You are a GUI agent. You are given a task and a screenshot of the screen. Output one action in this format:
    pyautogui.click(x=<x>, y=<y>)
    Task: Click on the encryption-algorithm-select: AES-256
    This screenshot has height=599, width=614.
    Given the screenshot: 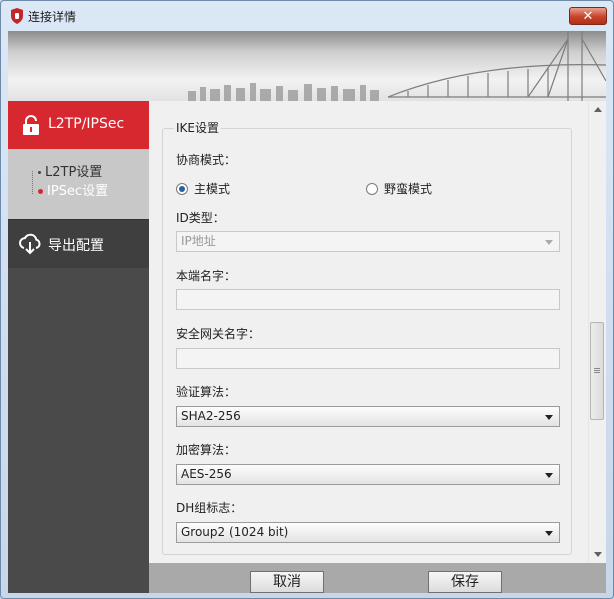 What is the action you would take?
    pyautogui.click(x=368, y=474)
    